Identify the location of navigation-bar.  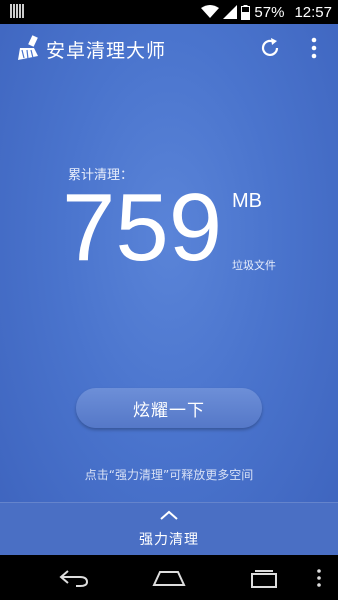
(169, 577).